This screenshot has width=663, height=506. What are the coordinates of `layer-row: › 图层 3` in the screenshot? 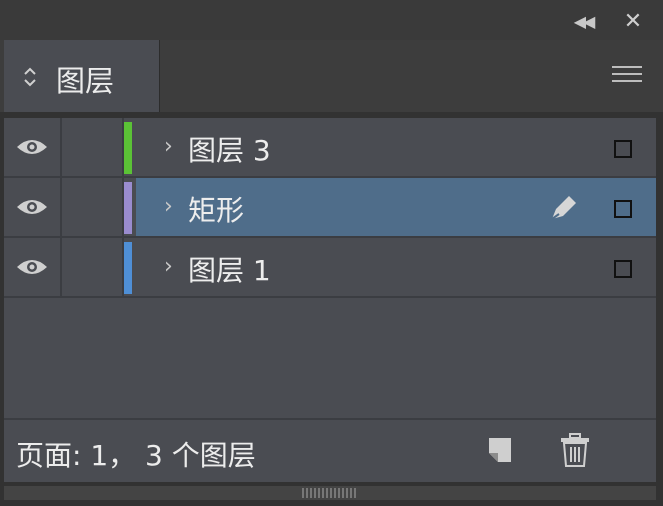 It's located at (330, 148).